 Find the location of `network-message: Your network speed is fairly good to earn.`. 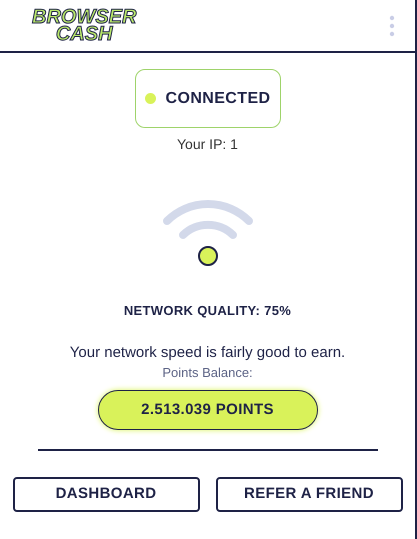

network-message: Your network speed is fairly good to earn. is located at coordinates (207, 352).